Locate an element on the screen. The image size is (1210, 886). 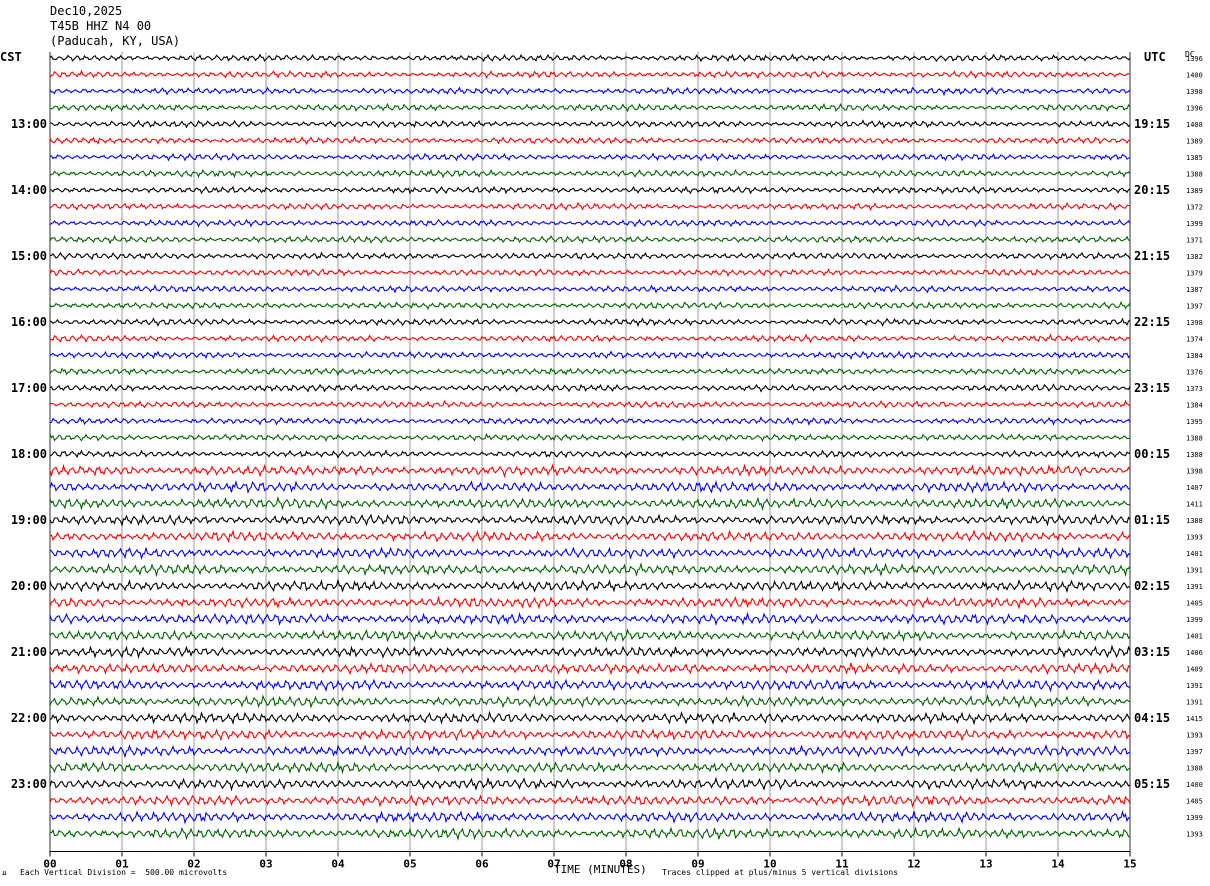
right-hour-label: 03:15 is located at coordinates (1152, 652).